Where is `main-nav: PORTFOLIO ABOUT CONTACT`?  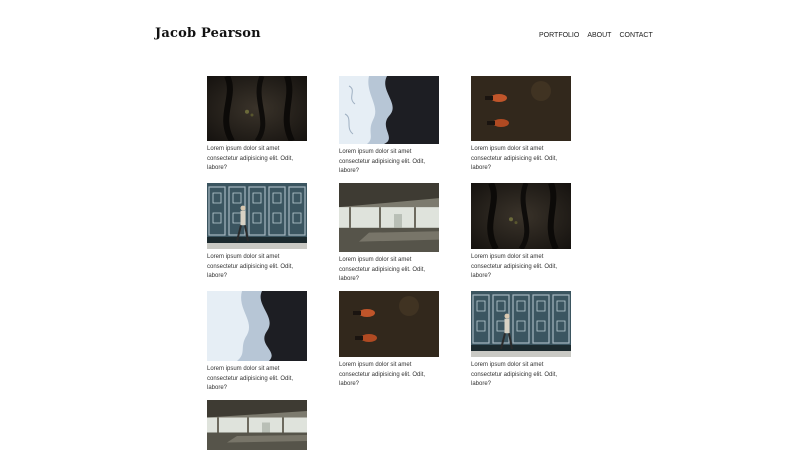 main-nav: PORTFOLIO ABOUT CONTACT is located at coordinates (596, 35).